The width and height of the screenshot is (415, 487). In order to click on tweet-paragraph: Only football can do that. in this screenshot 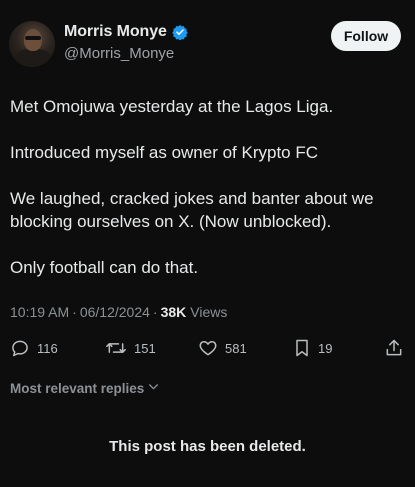, I will do `click(104, 267)`.